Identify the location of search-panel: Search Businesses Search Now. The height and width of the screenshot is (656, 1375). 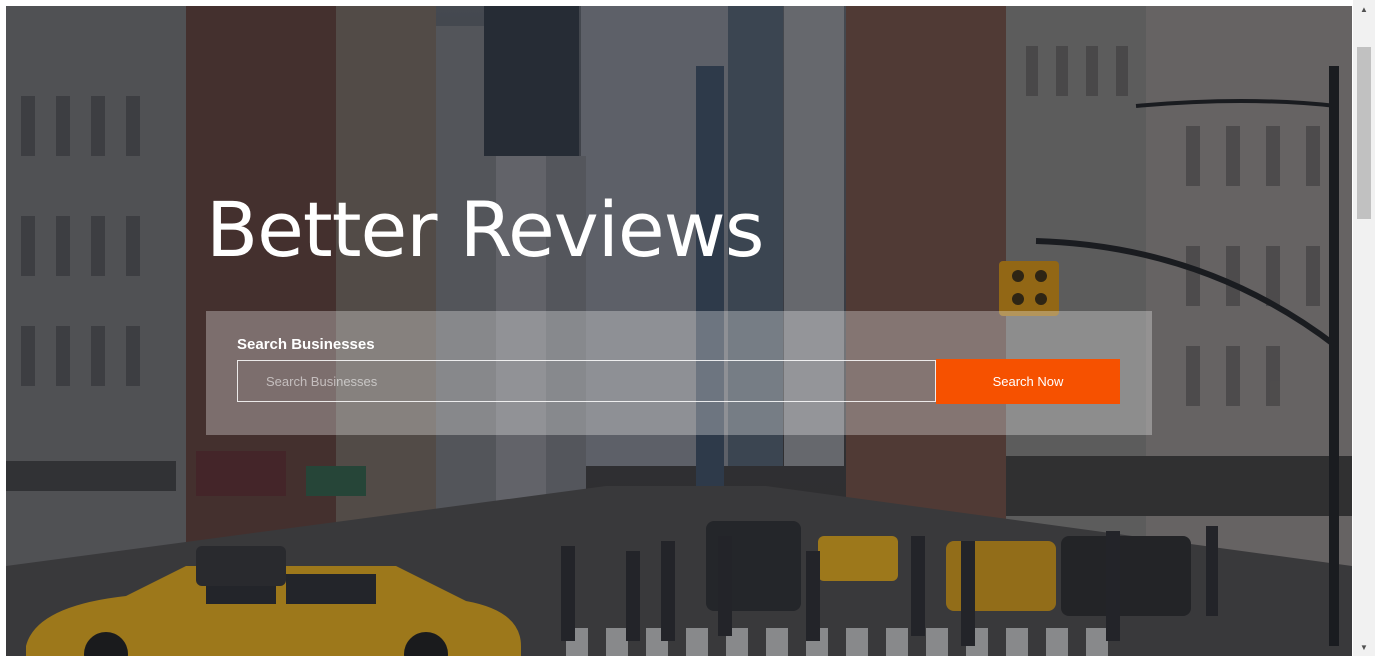
(679, 373).